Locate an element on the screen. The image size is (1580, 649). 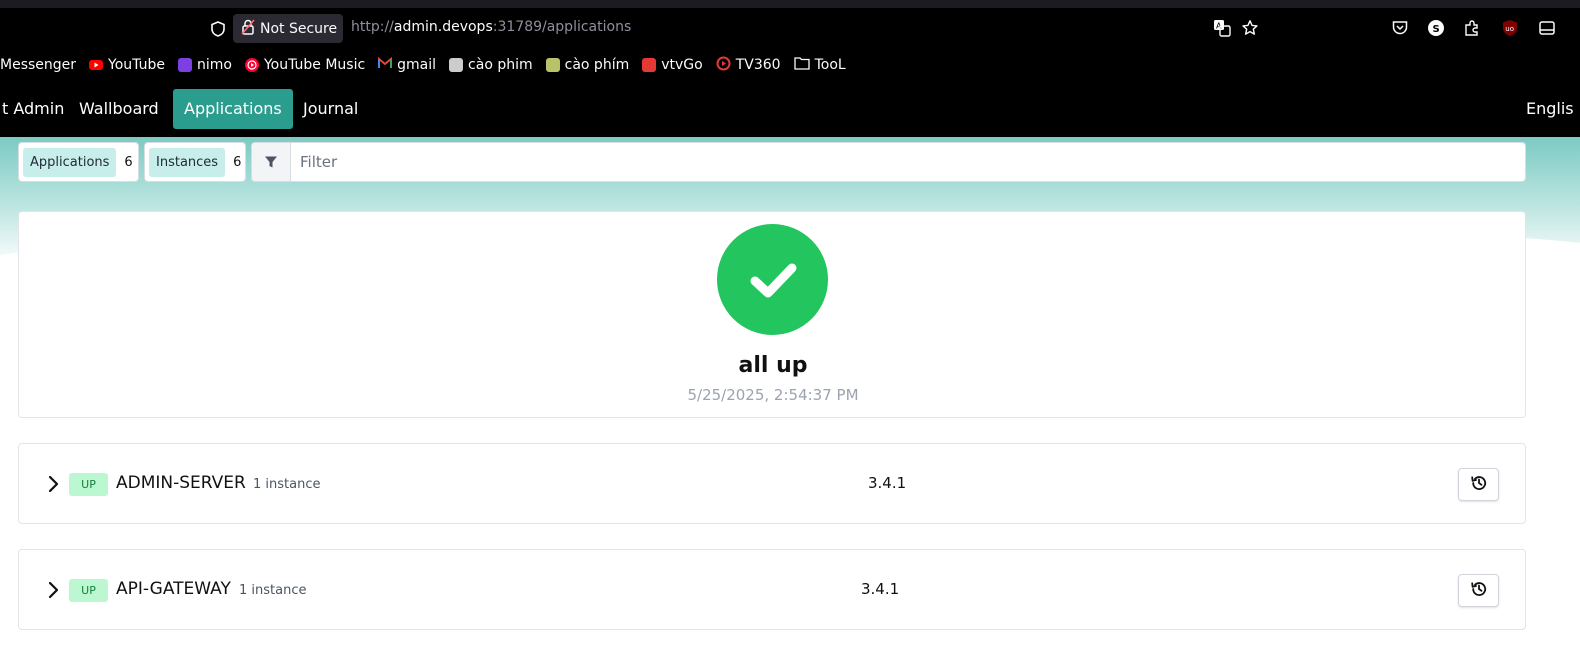
pocket-icon is located at coordinates (1400, 28).